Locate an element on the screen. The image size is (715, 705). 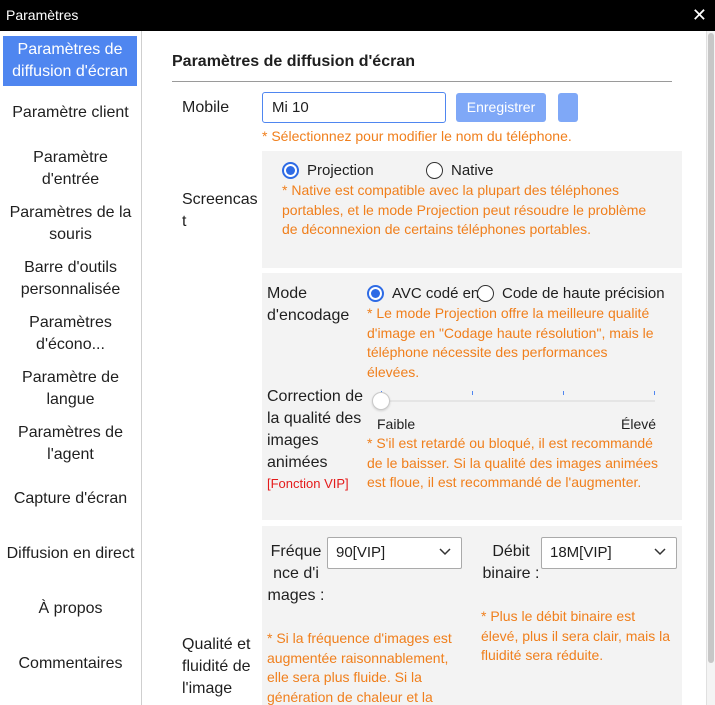
radio-high-precision: Code de haute précision is located at coordinates (572, 293).